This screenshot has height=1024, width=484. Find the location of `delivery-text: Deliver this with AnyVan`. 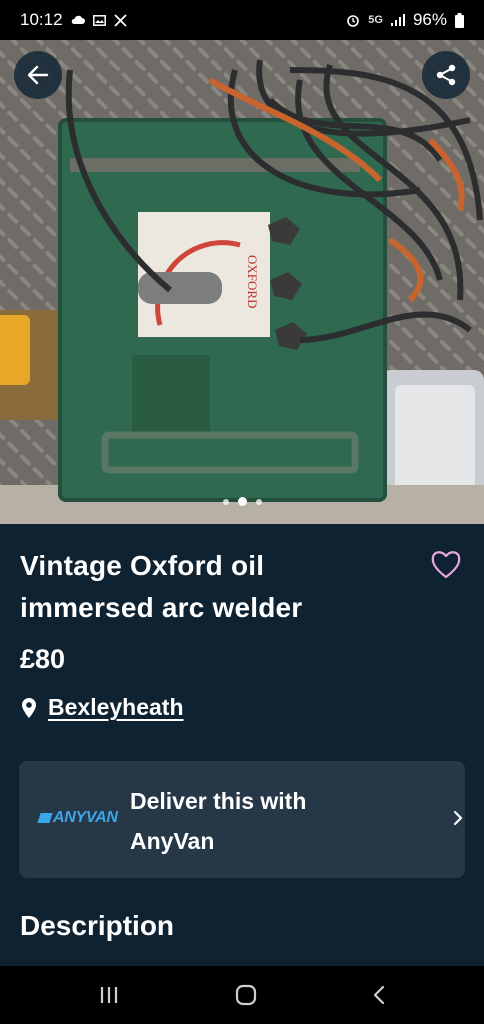

delivery-text: Deliver this with AnyVan is located at coordinates (218, 821).